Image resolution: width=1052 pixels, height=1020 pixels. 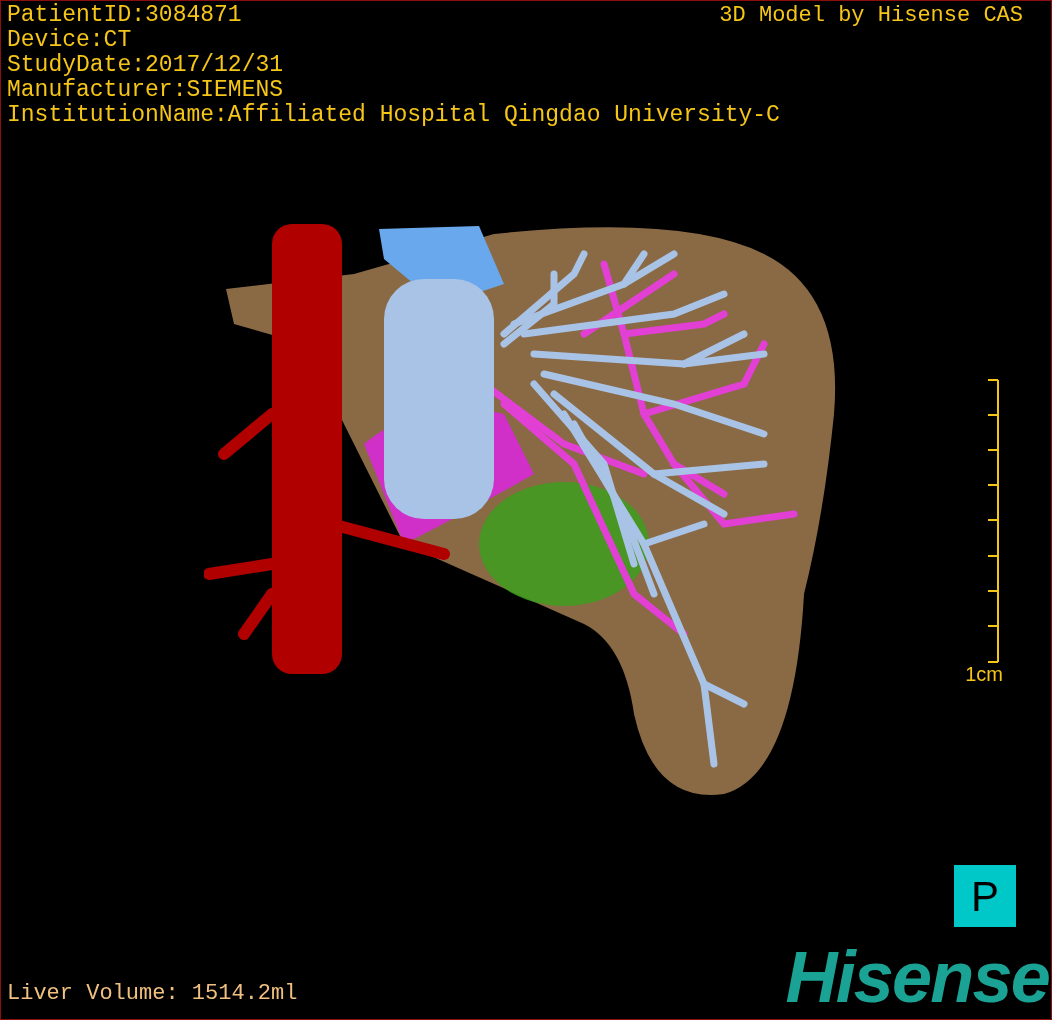 What do you see at coordinates (146, 65) in the screenshot?
I see `patient-info-text: StudyDate:2017/12/31` at bounding box center [146, 65].